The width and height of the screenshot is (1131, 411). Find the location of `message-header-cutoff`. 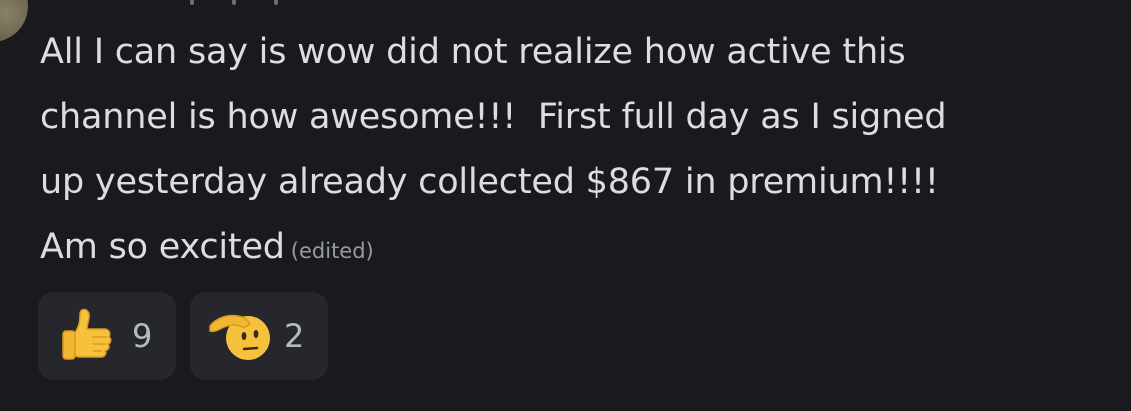

message-header-cutoff is located at coordinates (300, 4).